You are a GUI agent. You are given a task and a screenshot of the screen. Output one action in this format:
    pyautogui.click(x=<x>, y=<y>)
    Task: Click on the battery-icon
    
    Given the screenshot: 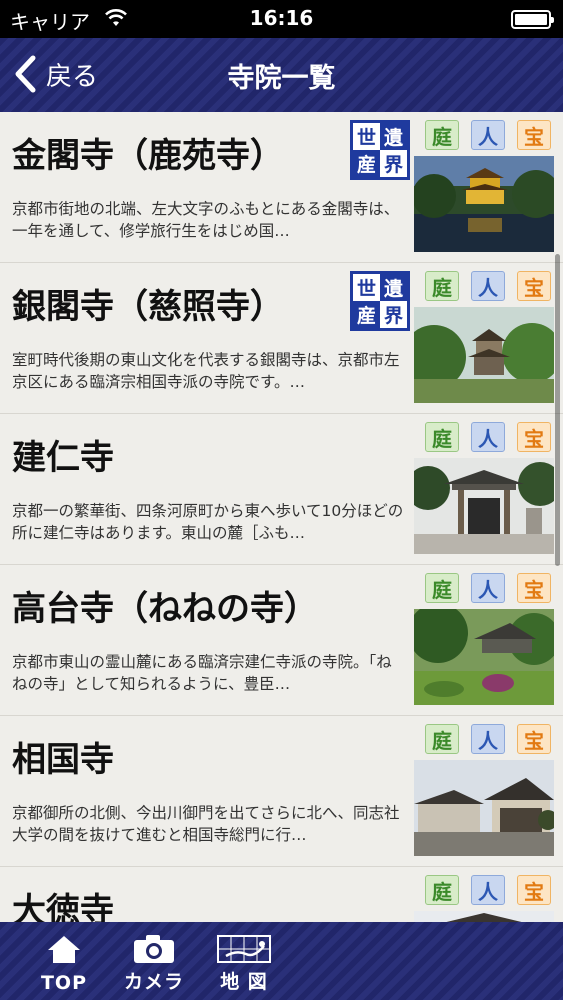 What is the action you would take?
    pyautogui.click(x=532, y=19)
    